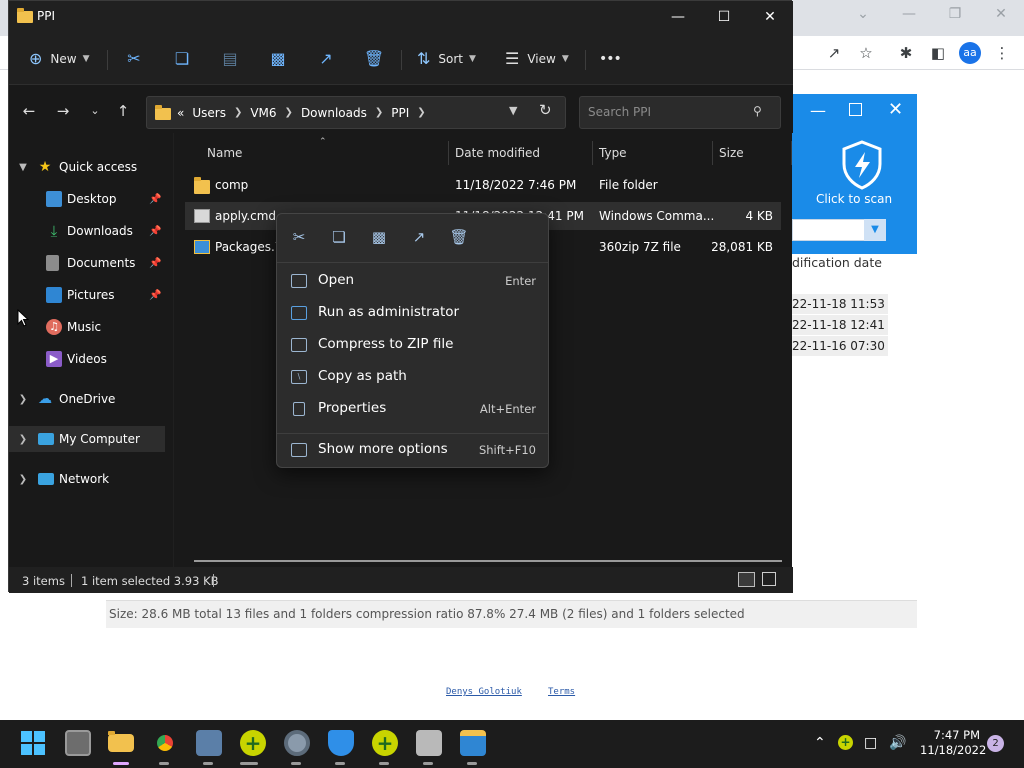 Image resolution: width=1024 pixels, height=768 pixels. I want to click on chrome-icon, so click(165, 743).